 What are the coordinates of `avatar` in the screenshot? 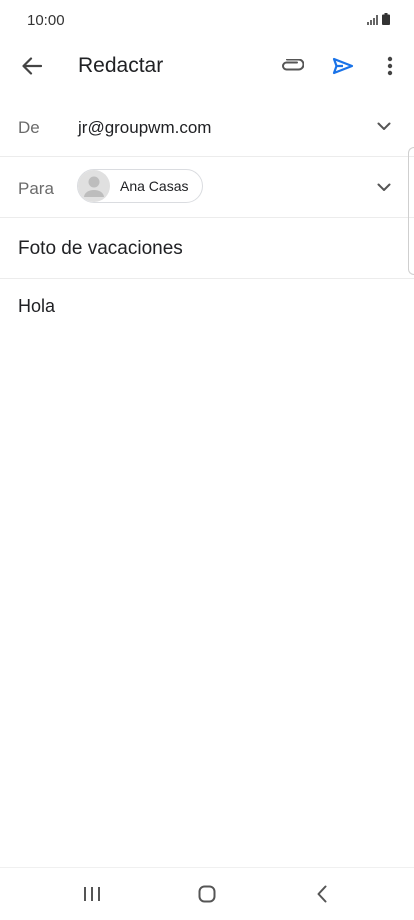 It's located at (94, 186).